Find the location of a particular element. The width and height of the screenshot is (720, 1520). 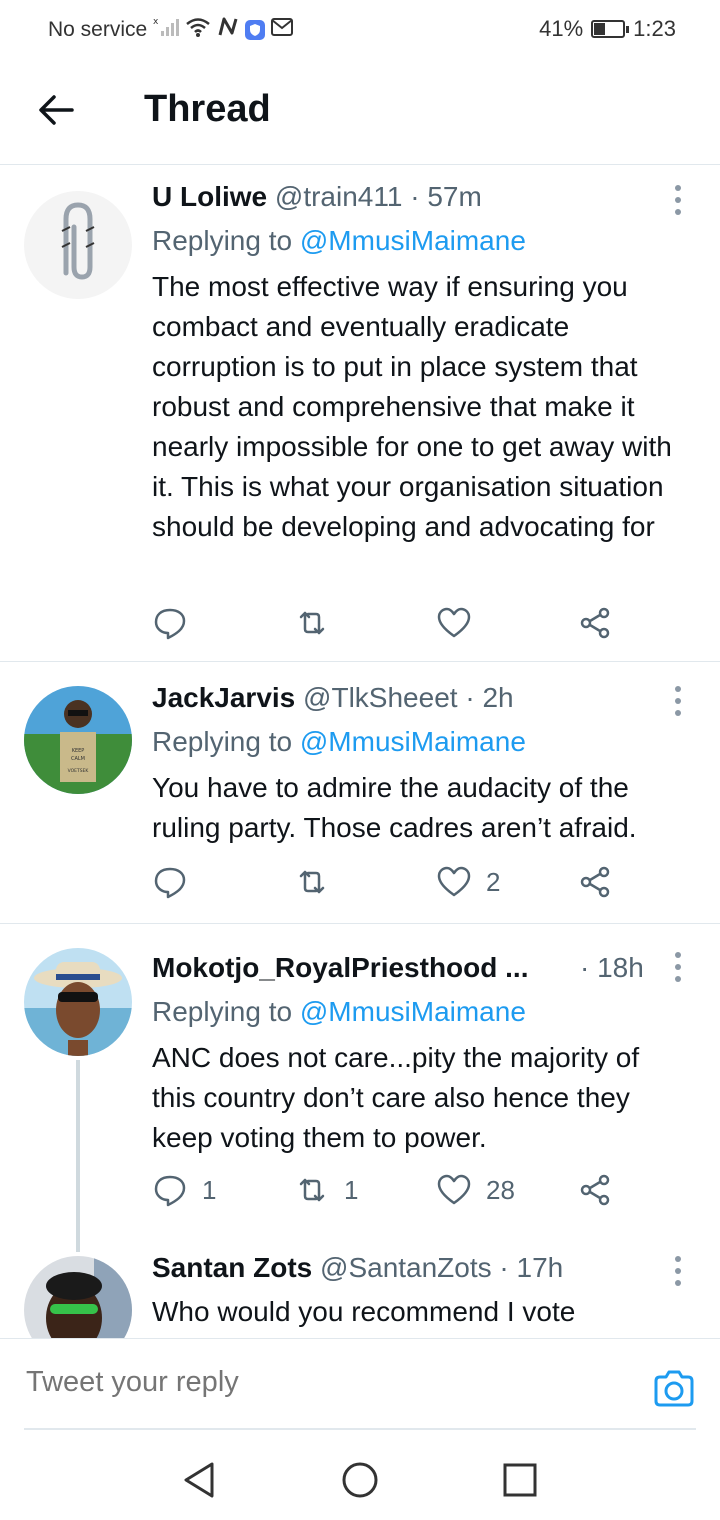

mail-icon is located at coordinates (282, 30).